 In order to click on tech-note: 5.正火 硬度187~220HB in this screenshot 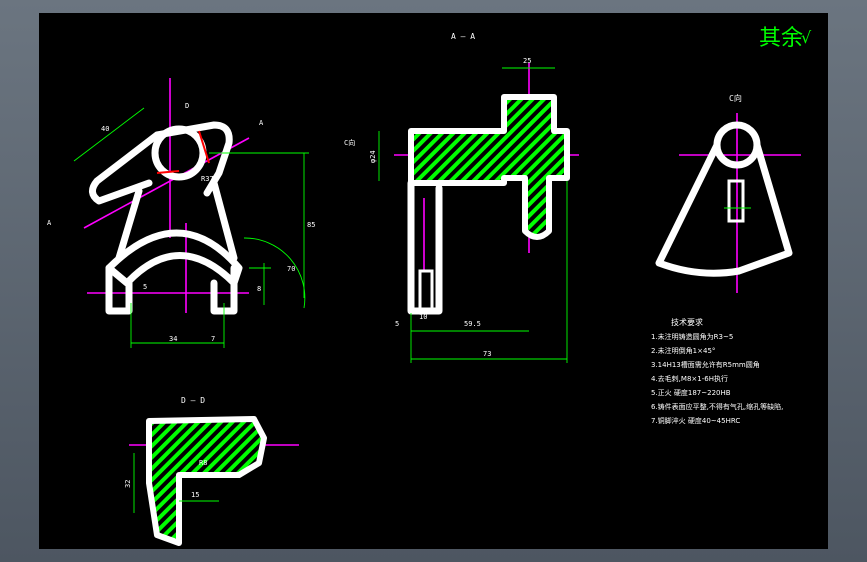, I will do `click(691, 392)`.